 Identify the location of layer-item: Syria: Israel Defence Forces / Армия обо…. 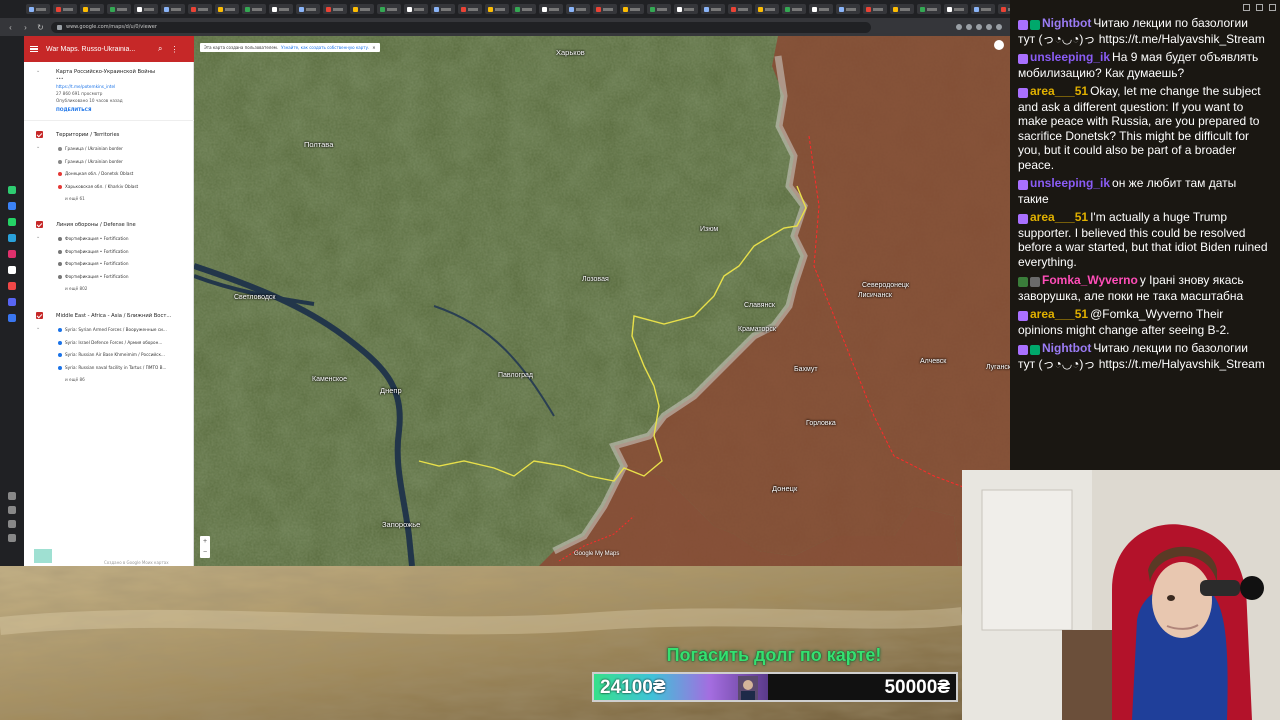
(113, 342).